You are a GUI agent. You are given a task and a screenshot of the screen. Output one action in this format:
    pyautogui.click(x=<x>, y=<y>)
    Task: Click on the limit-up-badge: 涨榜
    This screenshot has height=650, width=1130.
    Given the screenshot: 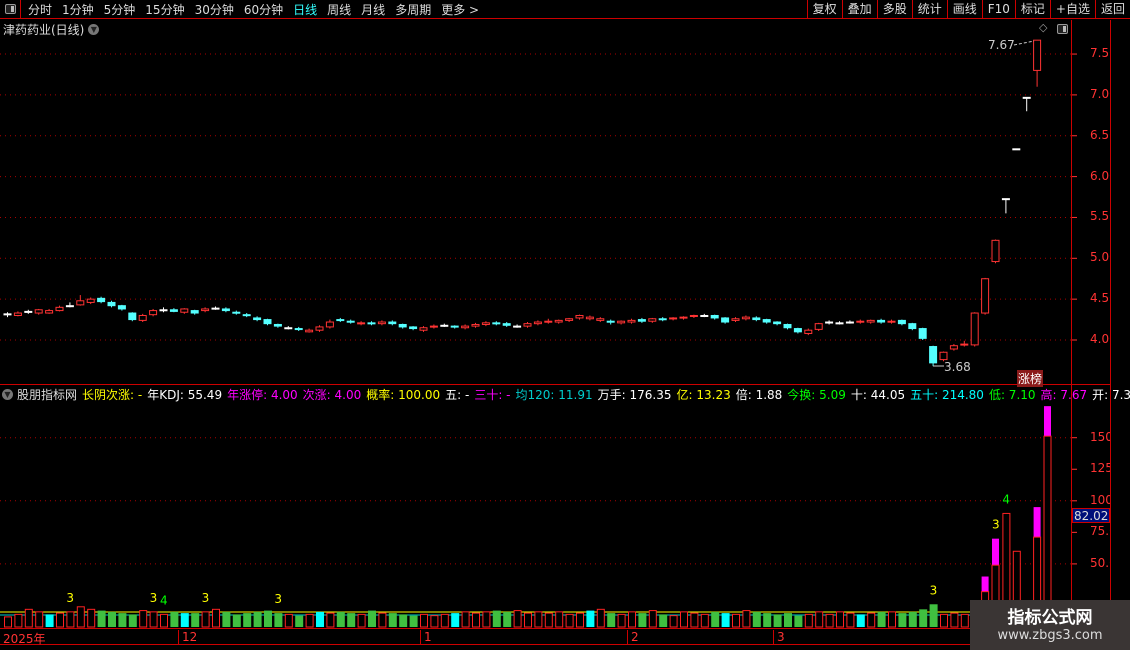 What is the action you would take?
    pyautogui.click(x=1030, y=378)
    